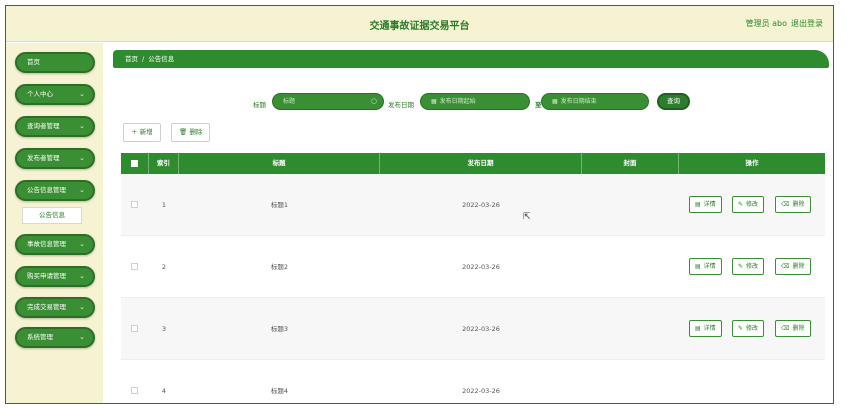 This screenshot has width=858, height=408. I want to click on title-search-input: 标题 ○, so click(328, 101).